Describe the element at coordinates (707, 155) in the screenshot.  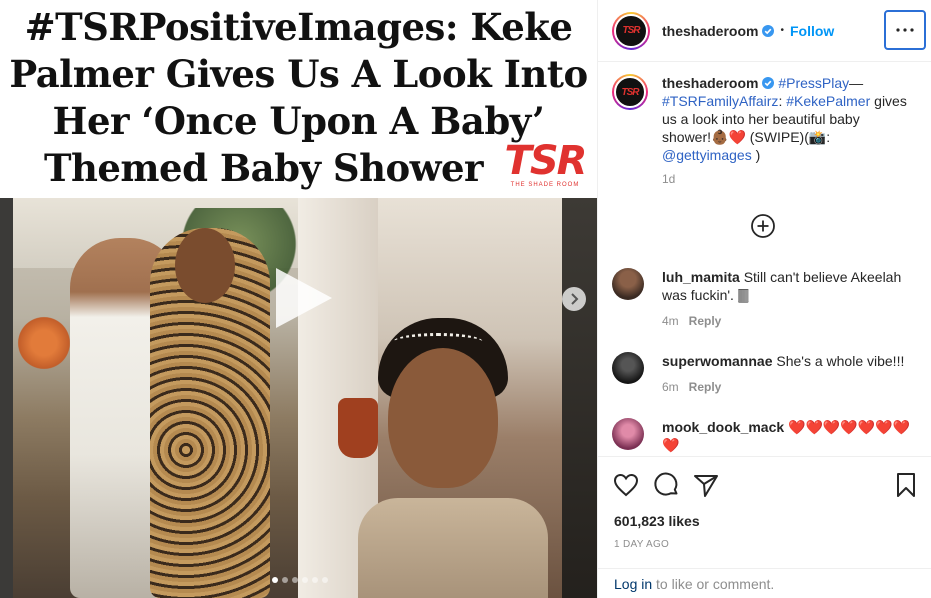
I see `mention-link: @gettyimages` at that location.